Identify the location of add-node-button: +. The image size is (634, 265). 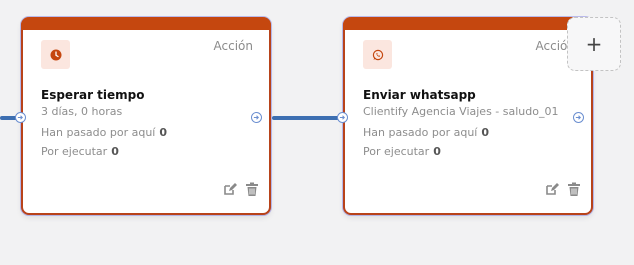
(594, 44).